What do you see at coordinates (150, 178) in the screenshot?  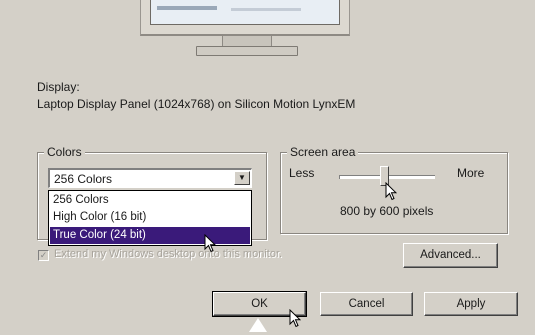 I see `colors-combobox: 256 Colors ▼` at bounding box center [150, 178].